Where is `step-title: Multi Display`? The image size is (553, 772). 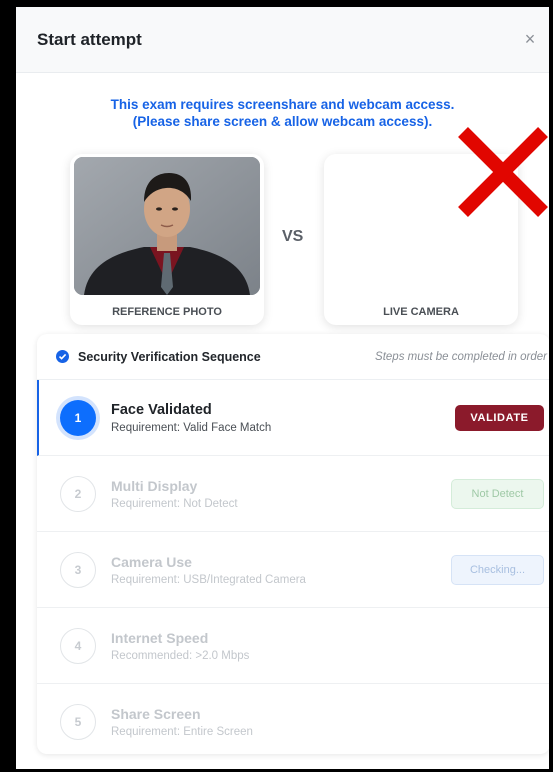
step-title: Multi Display is located at coordinates (154, 485).